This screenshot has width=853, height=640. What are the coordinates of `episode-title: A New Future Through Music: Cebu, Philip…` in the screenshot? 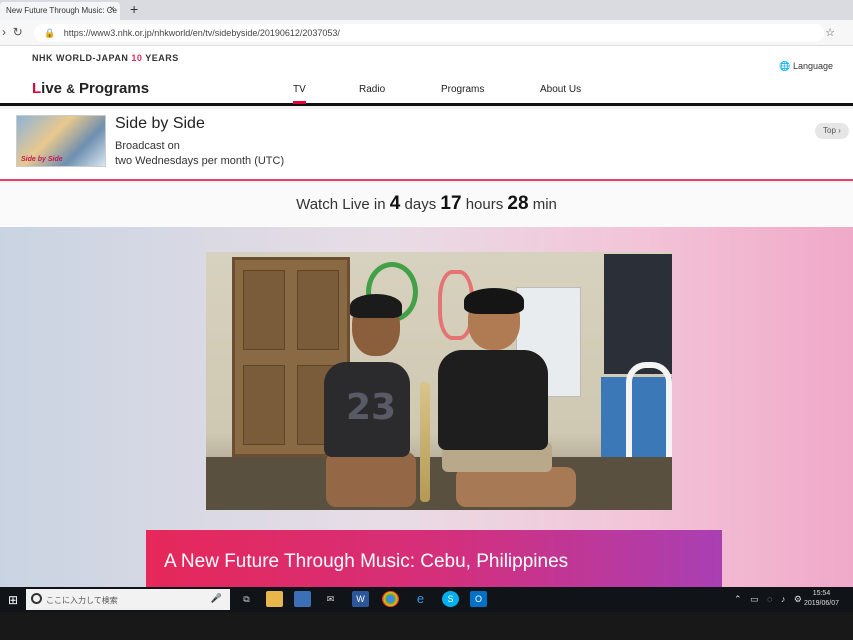 It's located at (366, 561).